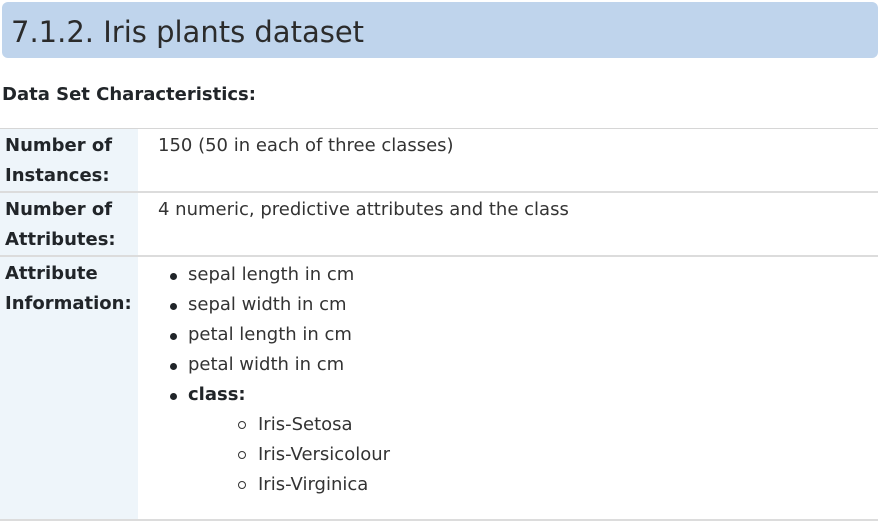 The width and height of the screenshot is (880, 521). Describe the element at coordinates (57, 175) in the screenshot. I see `field-name-line: Instances:` at that location.